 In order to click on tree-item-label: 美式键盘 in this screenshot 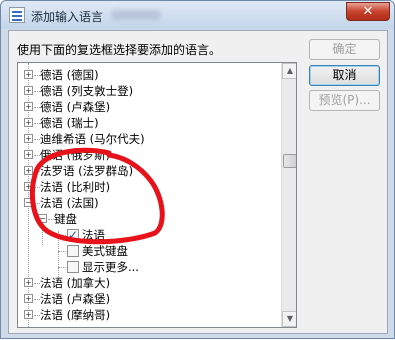, I will do `click(105, 251)`.